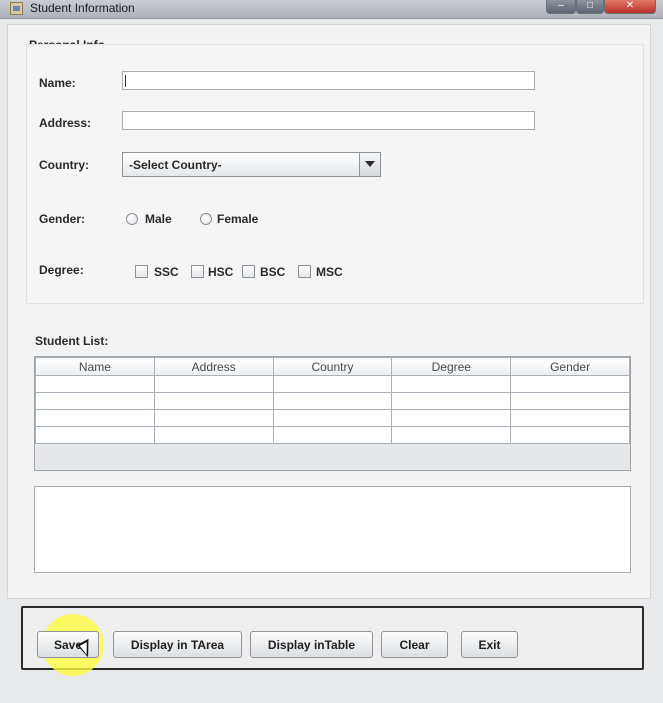 This screenshot has height=703, width=663. What do you see at coordinates (328, 80) in the screenshot?
I see `name-input` at bounding box center [328, 80].